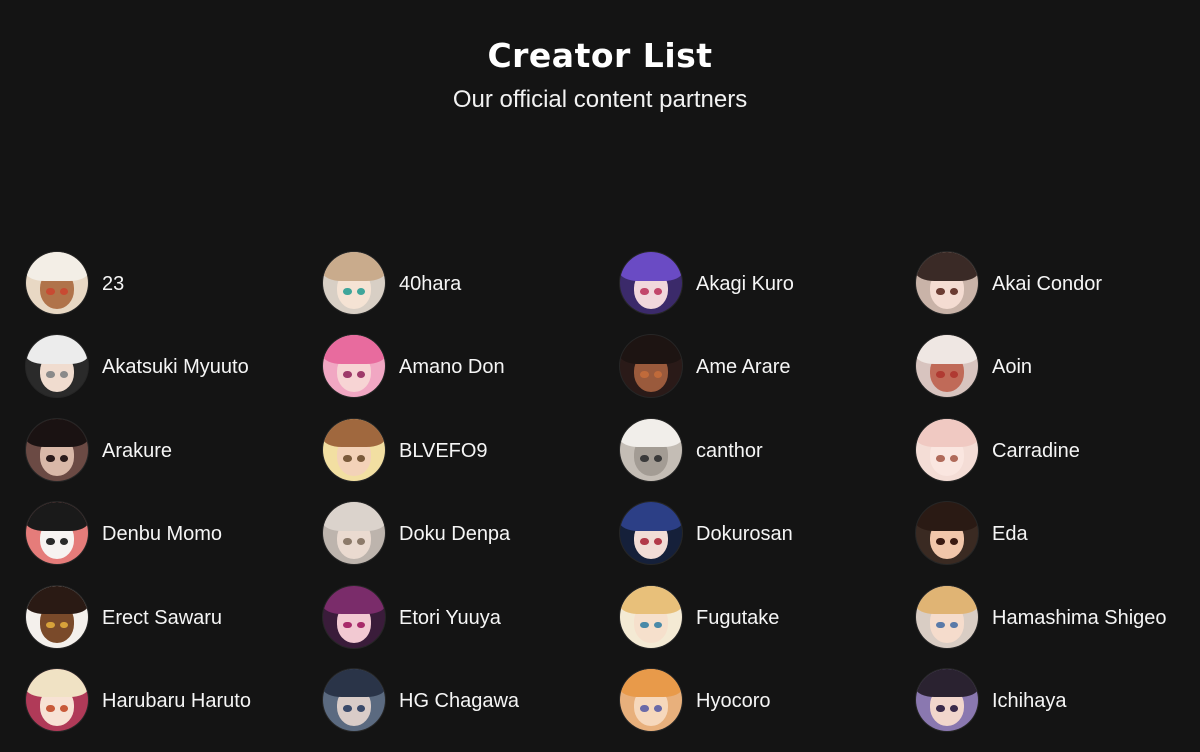  What do you see at coordinates (430, 284) in the screenshot?
I see `creator-name: 40hara` at bounding box center [430, 284].